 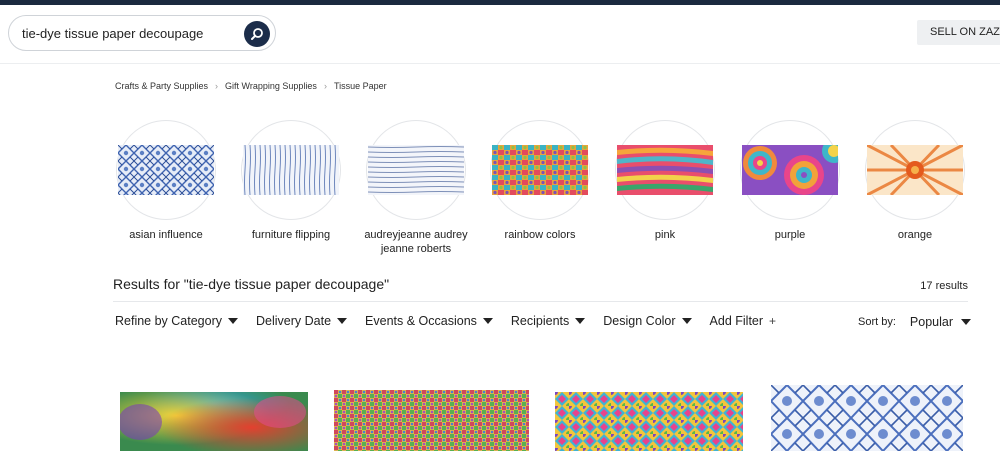 I want to click on filter-label: Recipients, so click(x=540, y=321).